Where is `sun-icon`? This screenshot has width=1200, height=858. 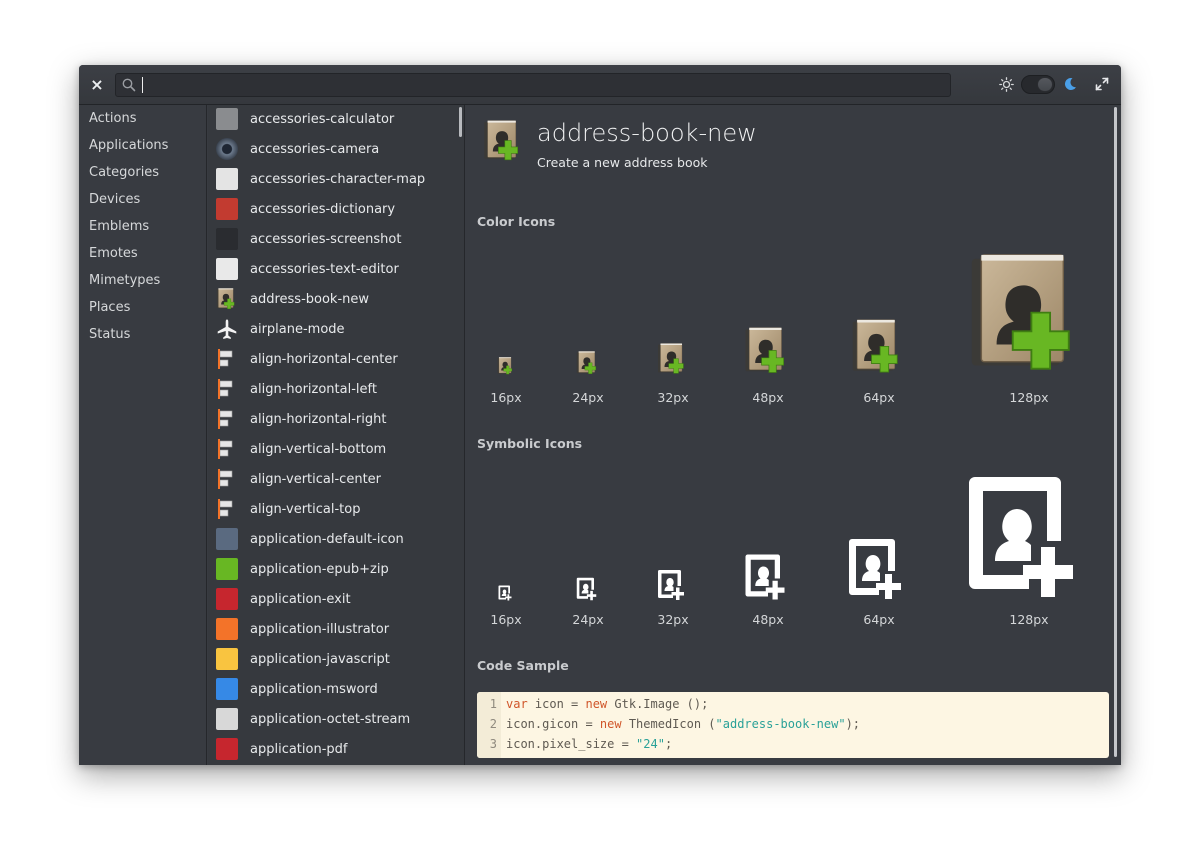 sun-icon is located at coordinates (1006, 84).